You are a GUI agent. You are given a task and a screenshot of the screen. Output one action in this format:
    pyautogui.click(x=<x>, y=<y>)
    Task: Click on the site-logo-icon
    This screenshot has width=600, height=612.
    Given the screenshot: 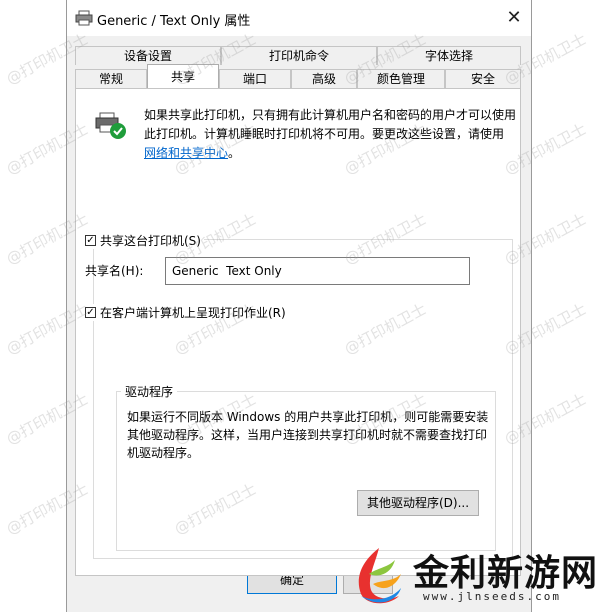 What is the action you would take?
    pyautogui.click(x=379, y=576)
    